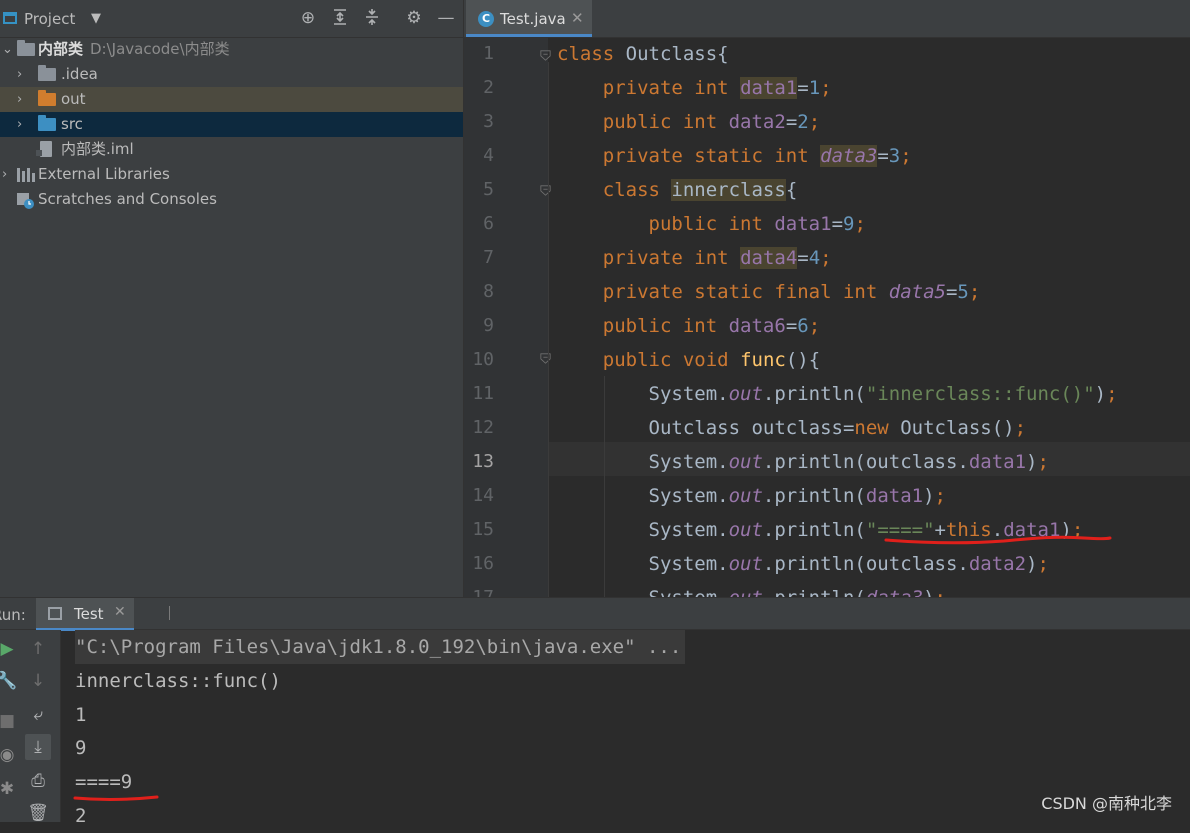  Describe the element at coordinates (711, 122) in the screenshot. I see `code-line-3: public int data2=2;` at that location.